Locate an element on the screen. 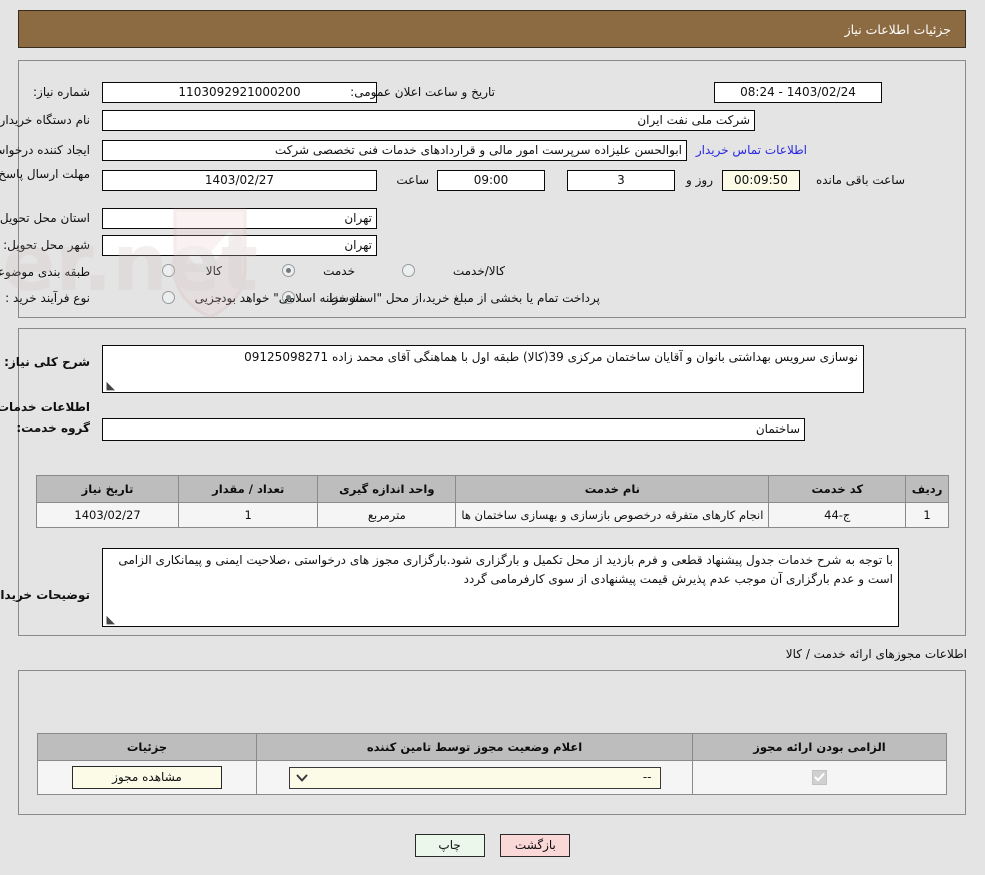 The height and width of the screenshot is (875, 985). permit-status-select: -- is located at coordinates (474, 777).